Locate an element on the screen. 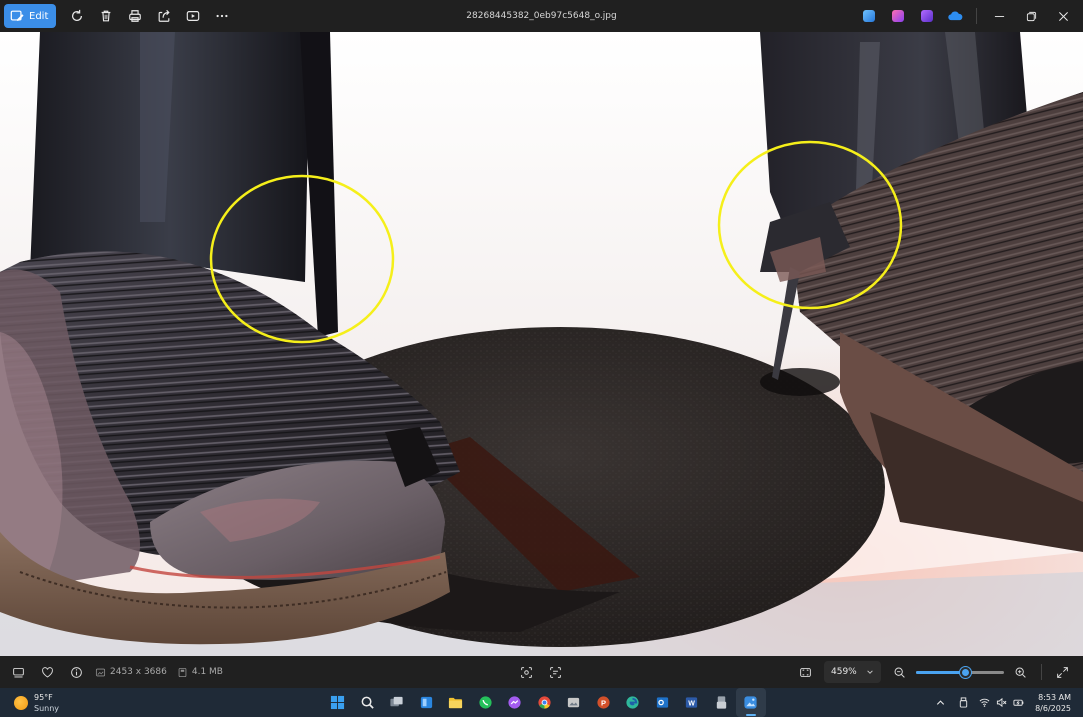  image-dimensions: 2453 x 3686 is located at coordinates (138, 672).